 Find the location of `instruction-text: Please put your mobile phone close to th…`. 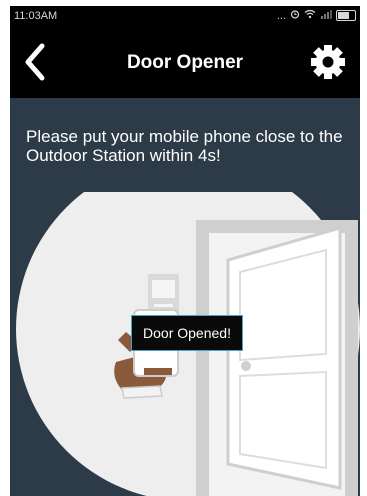

instruction-text: Please put your mobile phone close to th… is located at coordinates (184, 146).